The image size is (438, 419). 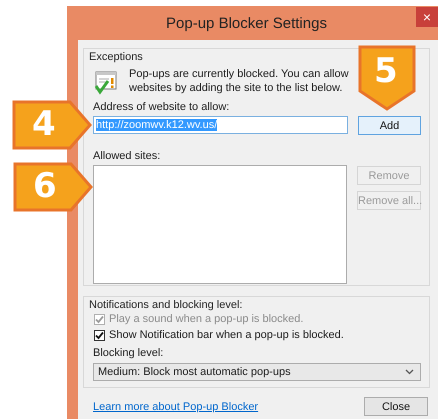 I want to click on blocking-level-dropdown: Medium: Block most automatic pop-ups, so click(x=257, y=372).